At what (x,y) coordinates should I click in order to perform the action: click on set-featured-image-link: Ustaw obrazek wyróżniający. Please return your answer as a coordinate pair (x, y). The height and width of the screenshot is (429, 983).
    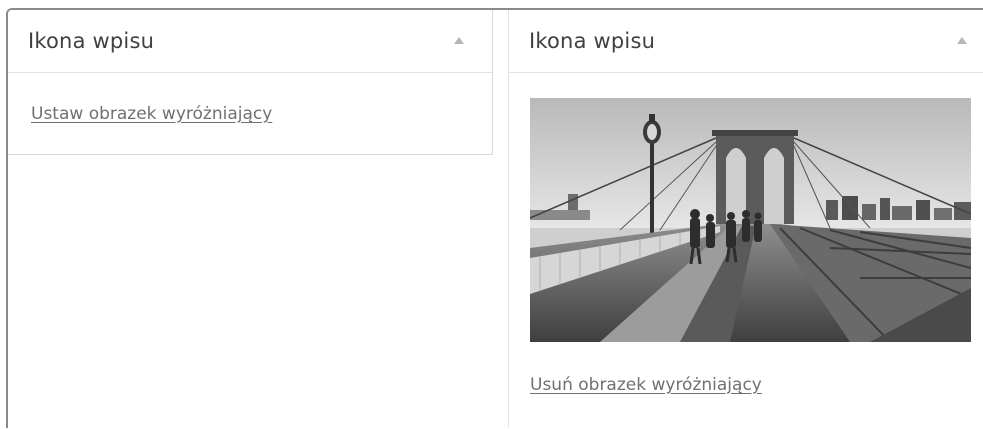
    Looking at the image, I should click on (151, 114).